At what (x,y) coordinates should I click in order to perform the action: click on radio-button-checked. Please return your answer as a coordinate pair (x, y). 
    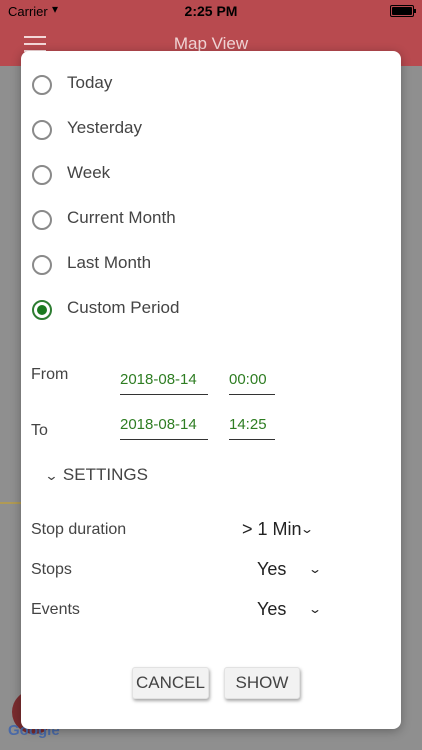
    Looking at the image, I should click on (42, 310).